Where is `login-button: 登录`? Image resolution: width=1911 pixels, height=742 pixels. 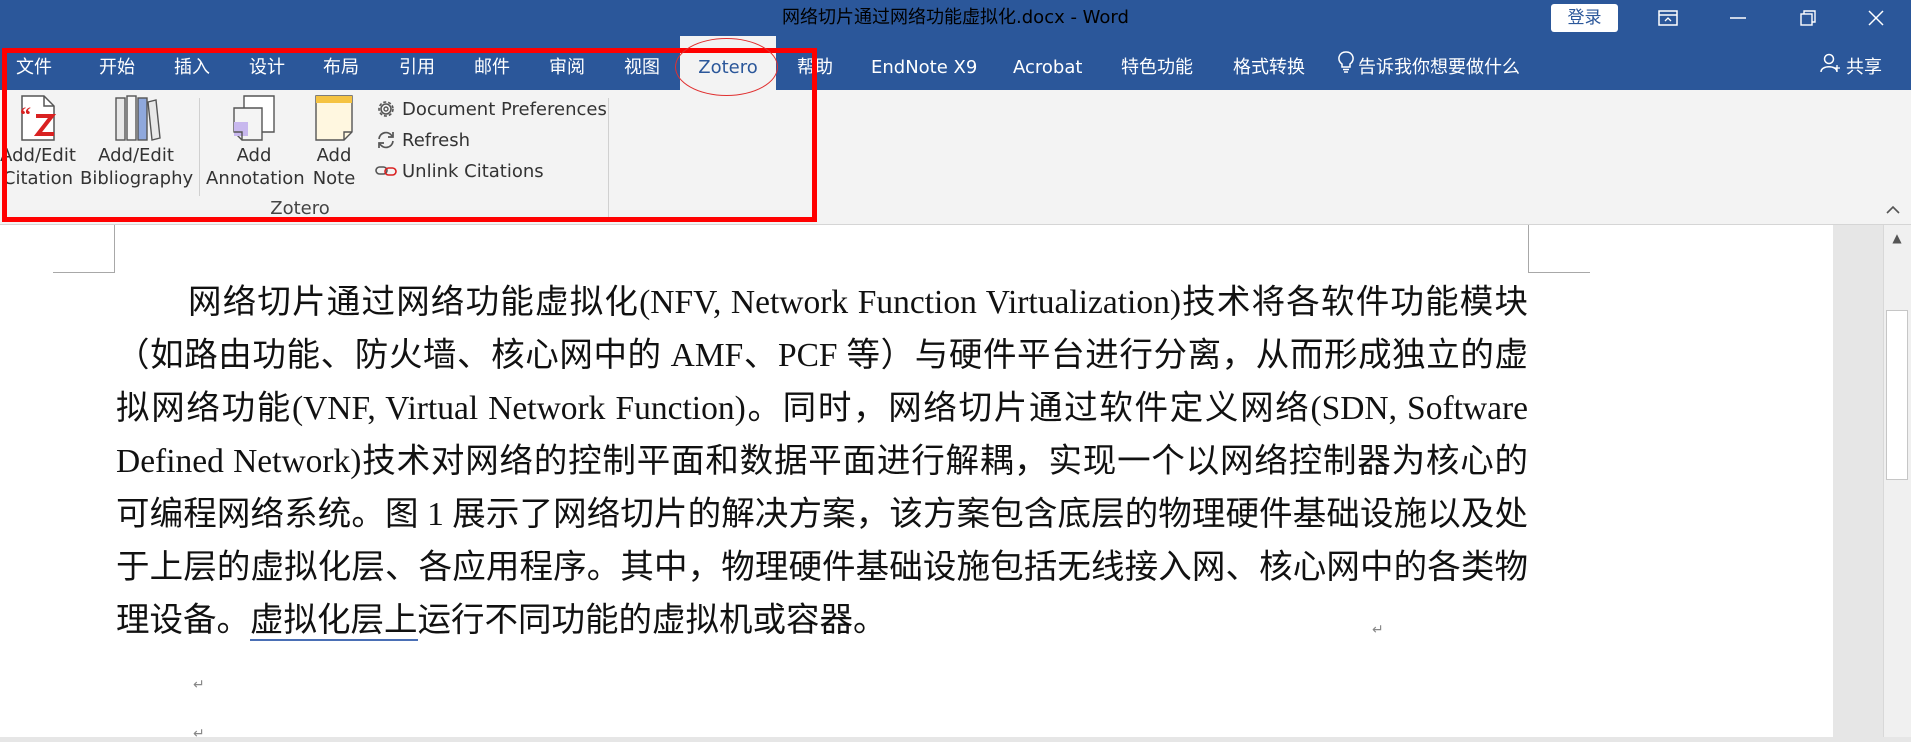
login-button: 登录 is located at coordinates (1584, 18).